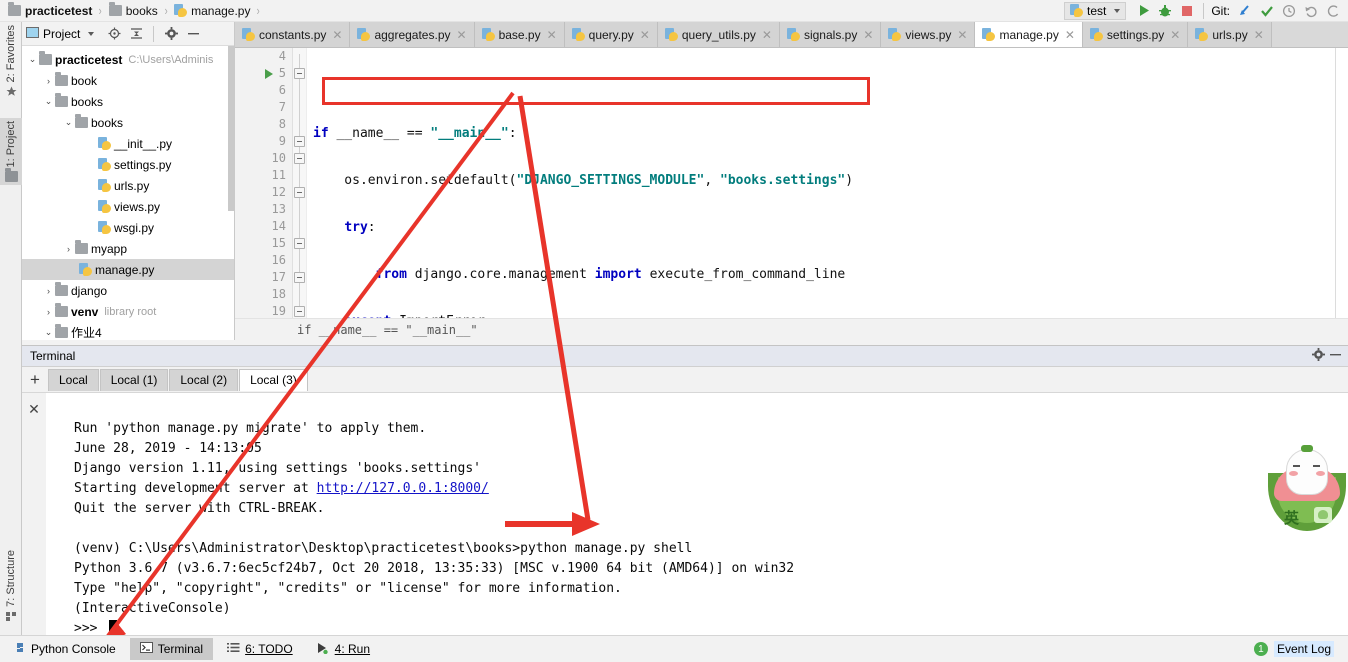 This screenshot has height=662, width=1348. What do you see at coordinates (128, 311) in the screenshot?
I see `tree-row: › venv library root` at bounding box center [128, 311].